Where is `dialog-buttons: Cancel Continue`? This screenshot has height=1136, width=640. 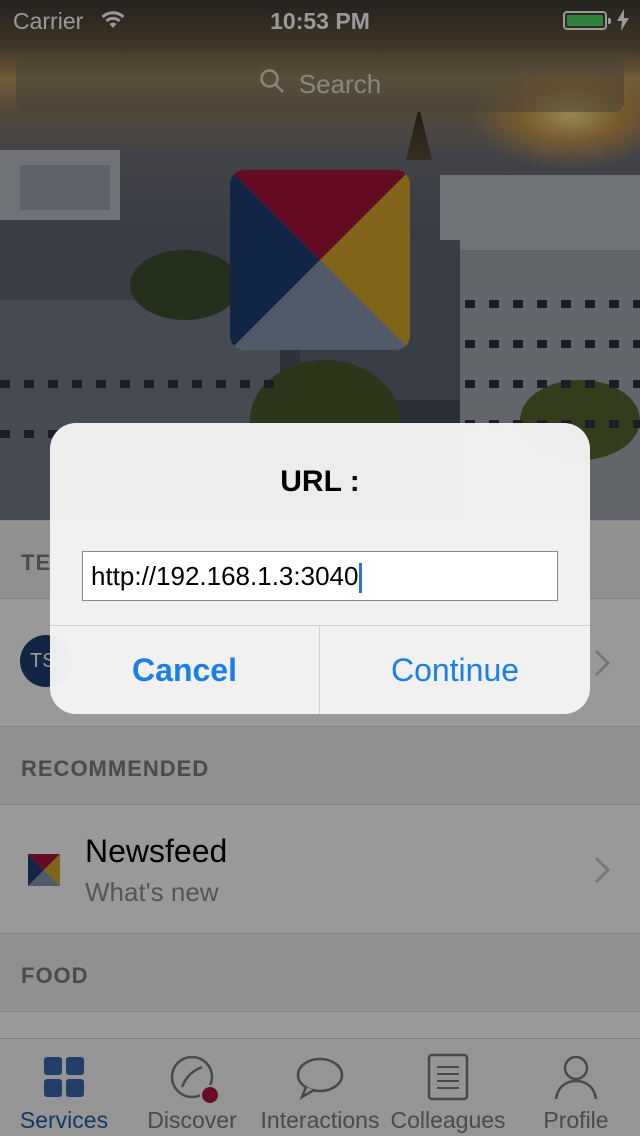
dialog-buttons: Cancel Continue is located at coordinates (320, 669).